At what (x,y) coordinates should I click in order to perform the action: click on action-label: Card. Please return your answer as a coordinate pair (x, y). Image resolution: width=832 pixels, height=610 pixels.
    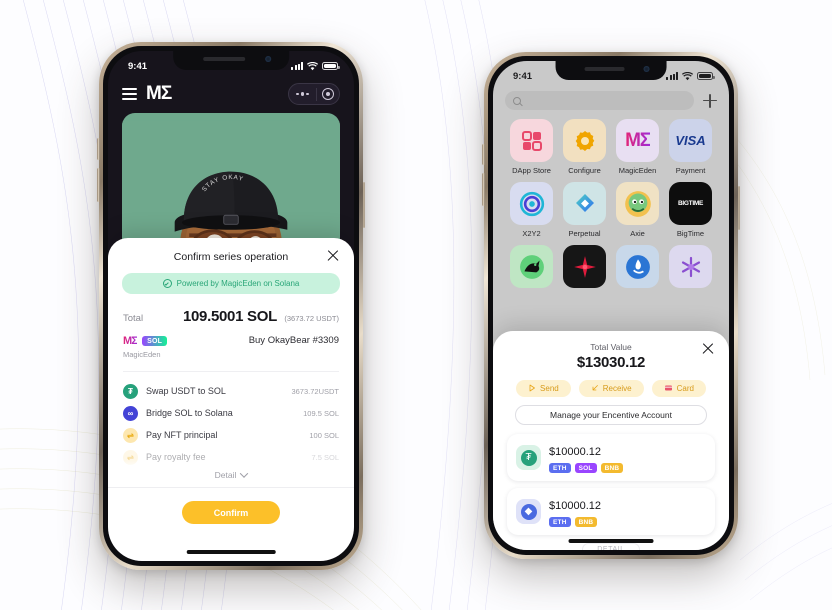
    Looking at the image, I should click on (685, 388).